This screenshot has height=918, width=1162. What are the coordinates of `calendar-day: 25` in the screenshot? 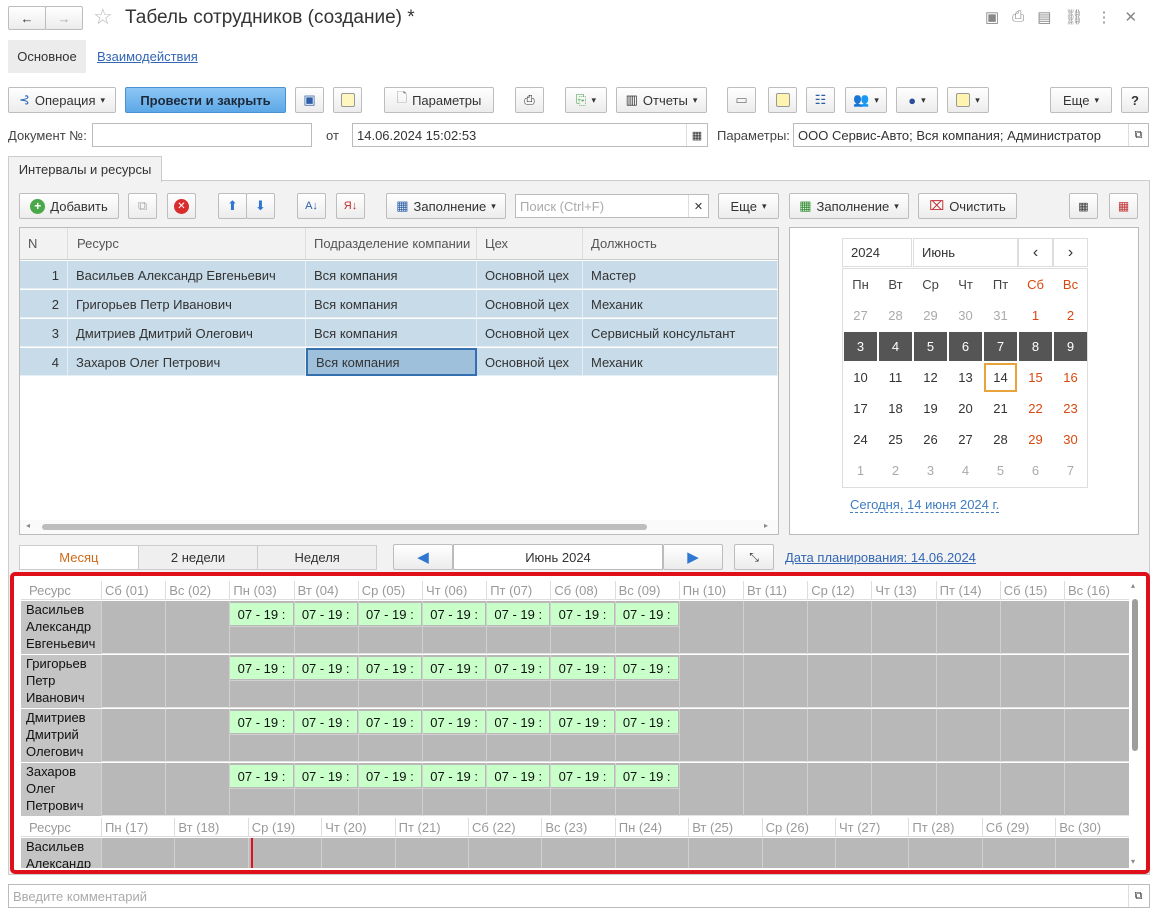 It's located at (895, 439).